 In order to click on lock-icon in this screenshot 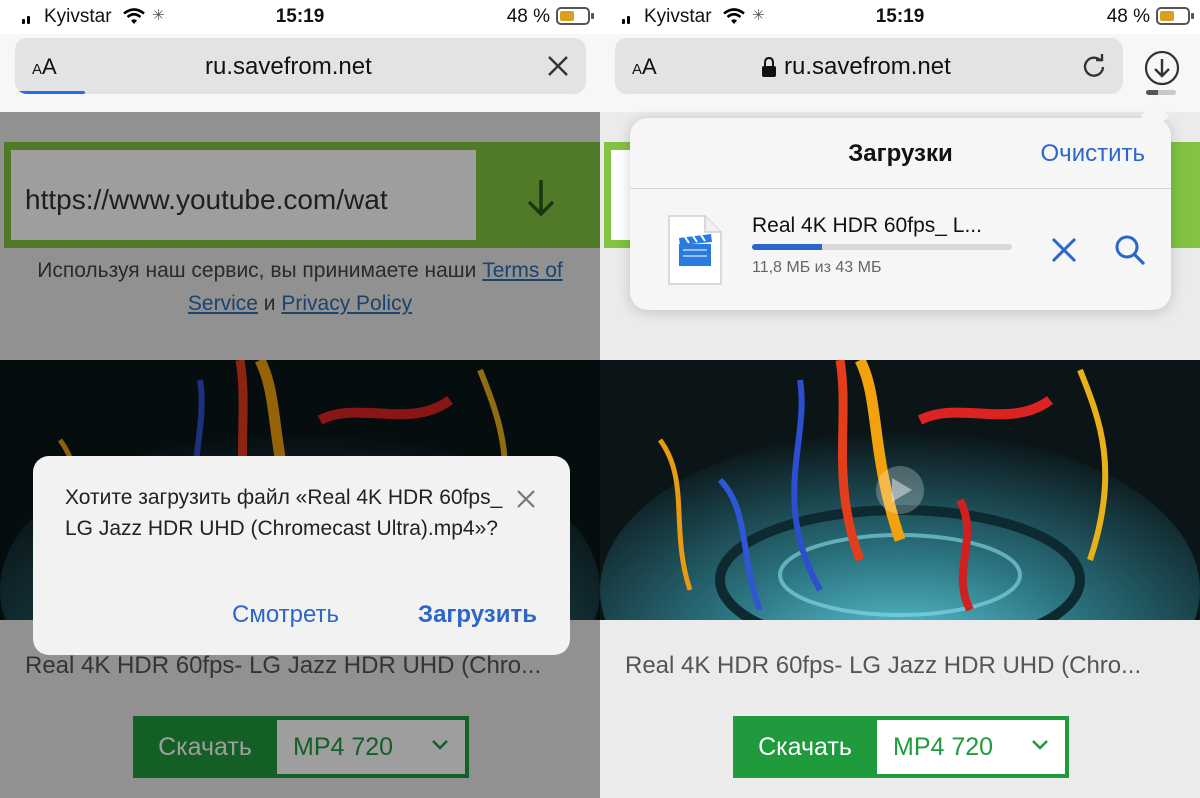, I will do `click(769, 67)`.